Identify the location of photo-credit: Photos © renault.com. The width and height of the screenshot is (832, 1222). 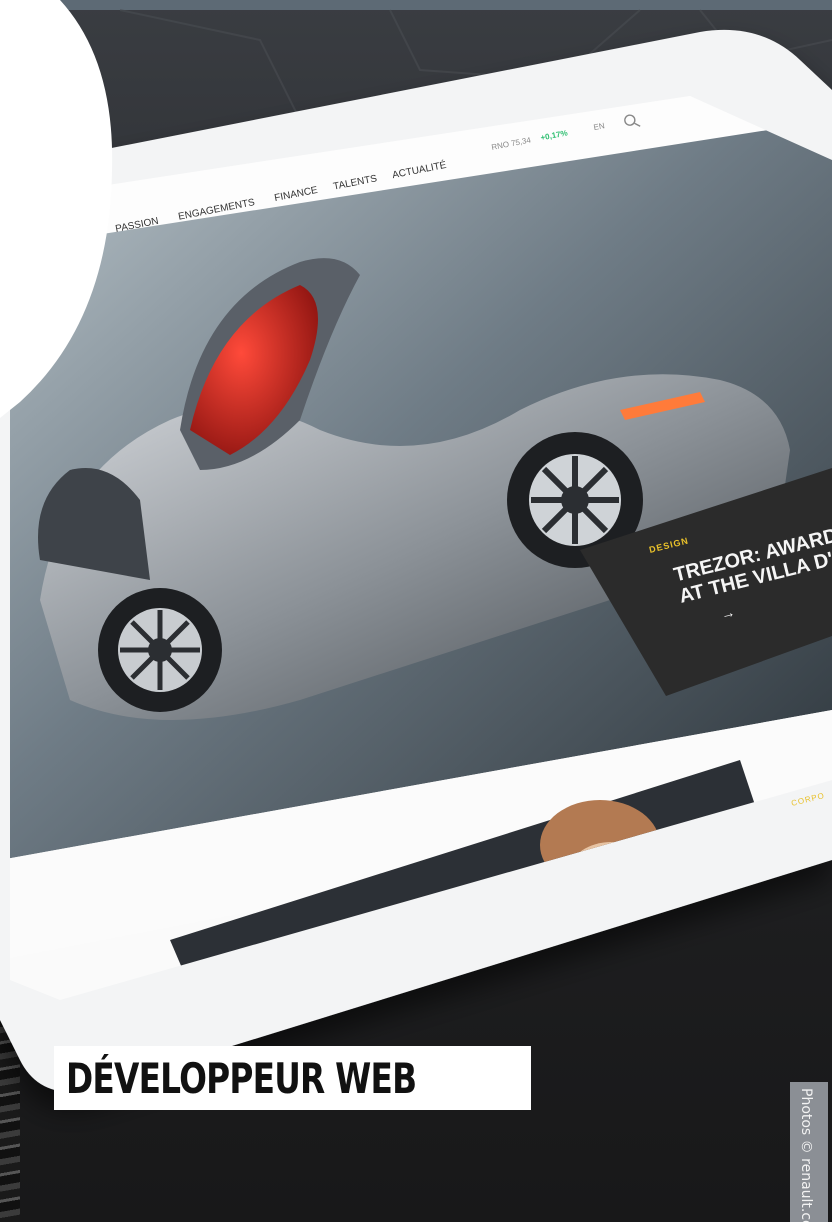
(806, 1155).